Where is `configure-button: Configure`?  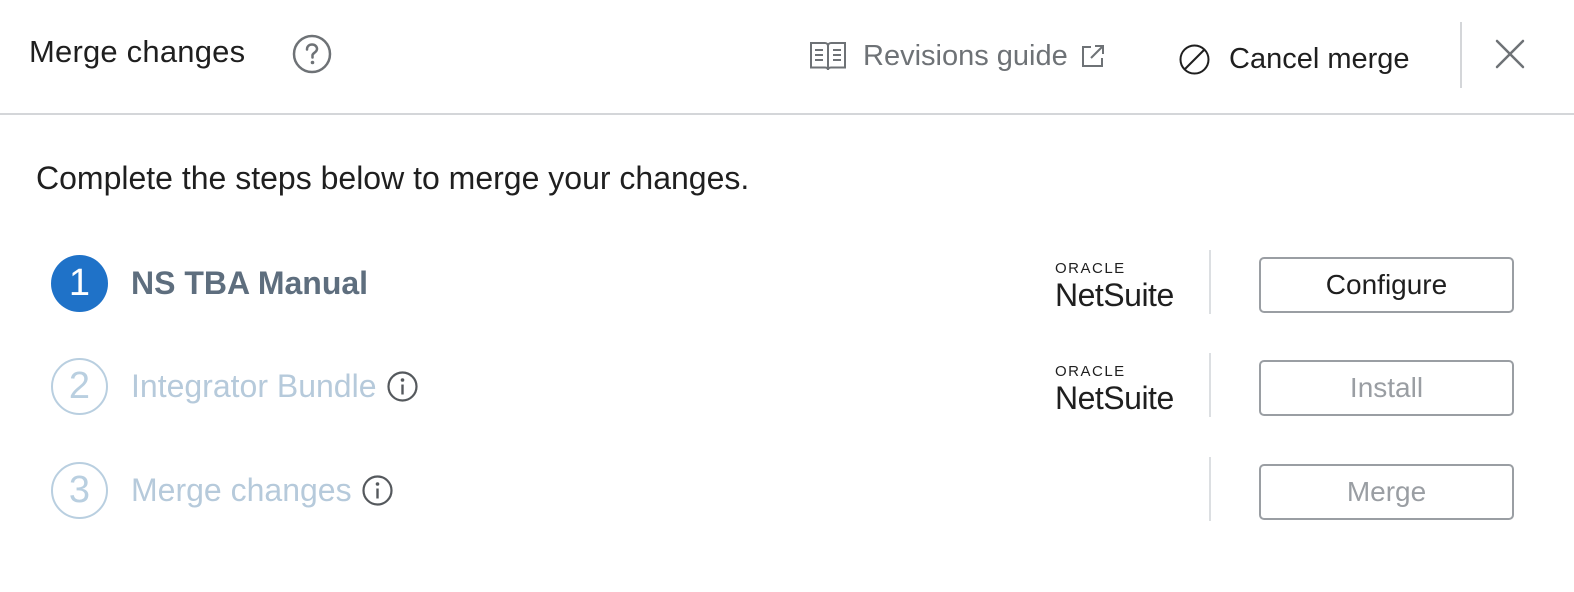 configure-button: Configure is located at coordinates (1386, 285).